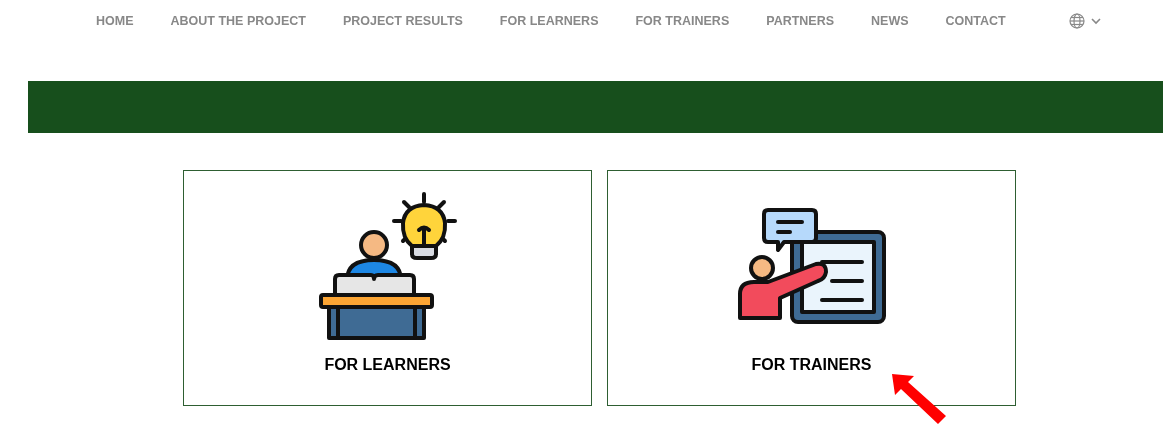  I want to click on card-title: FOR LEARNERS, so click(387, 365).